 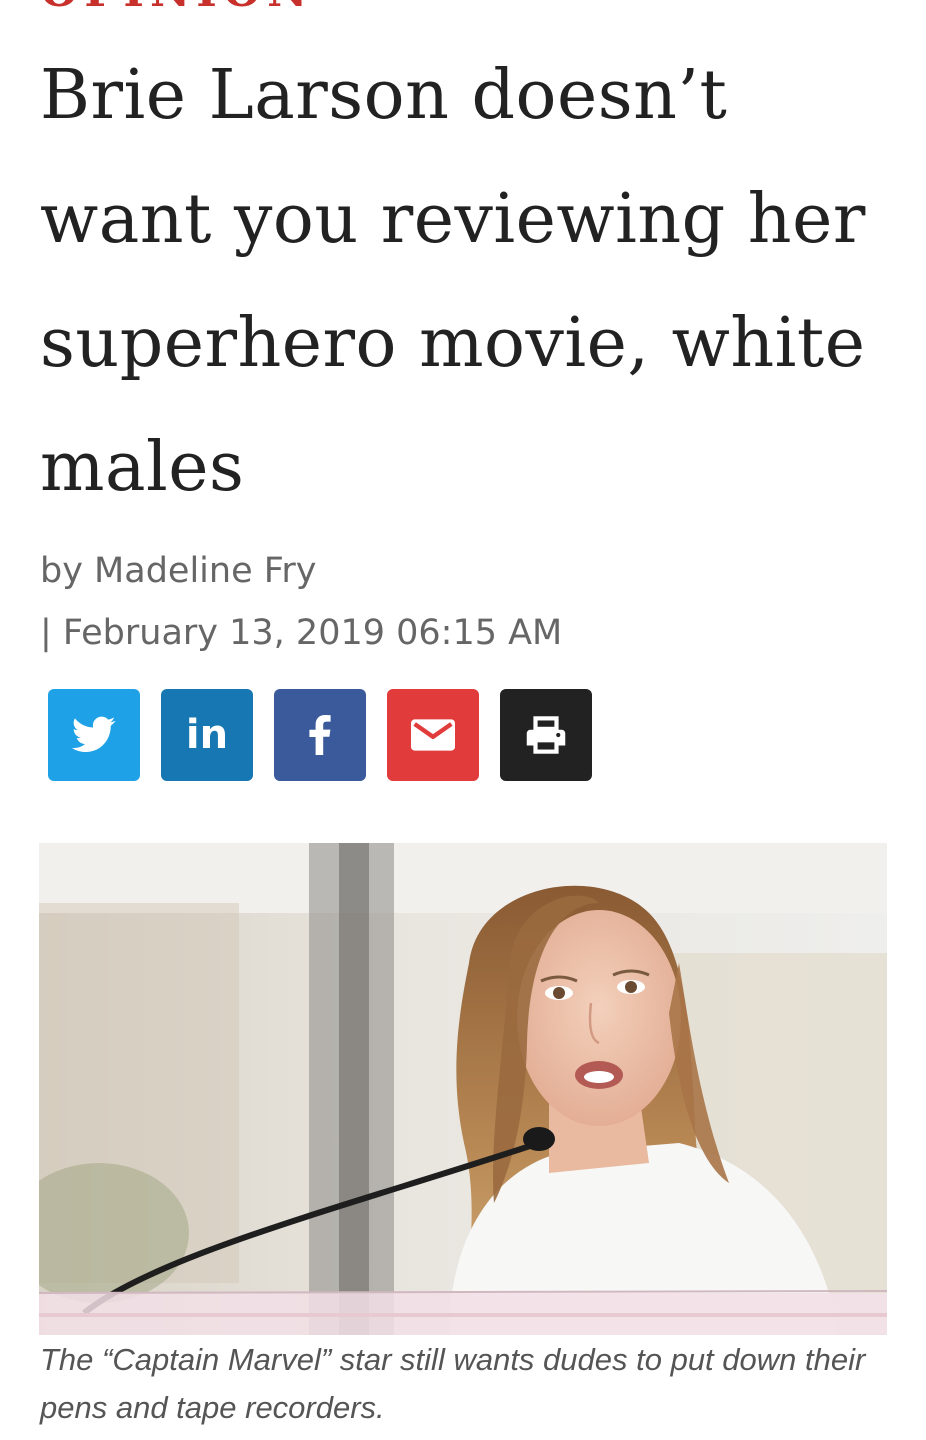 I want to click on facebook-icon, so click(x=320, y=735).